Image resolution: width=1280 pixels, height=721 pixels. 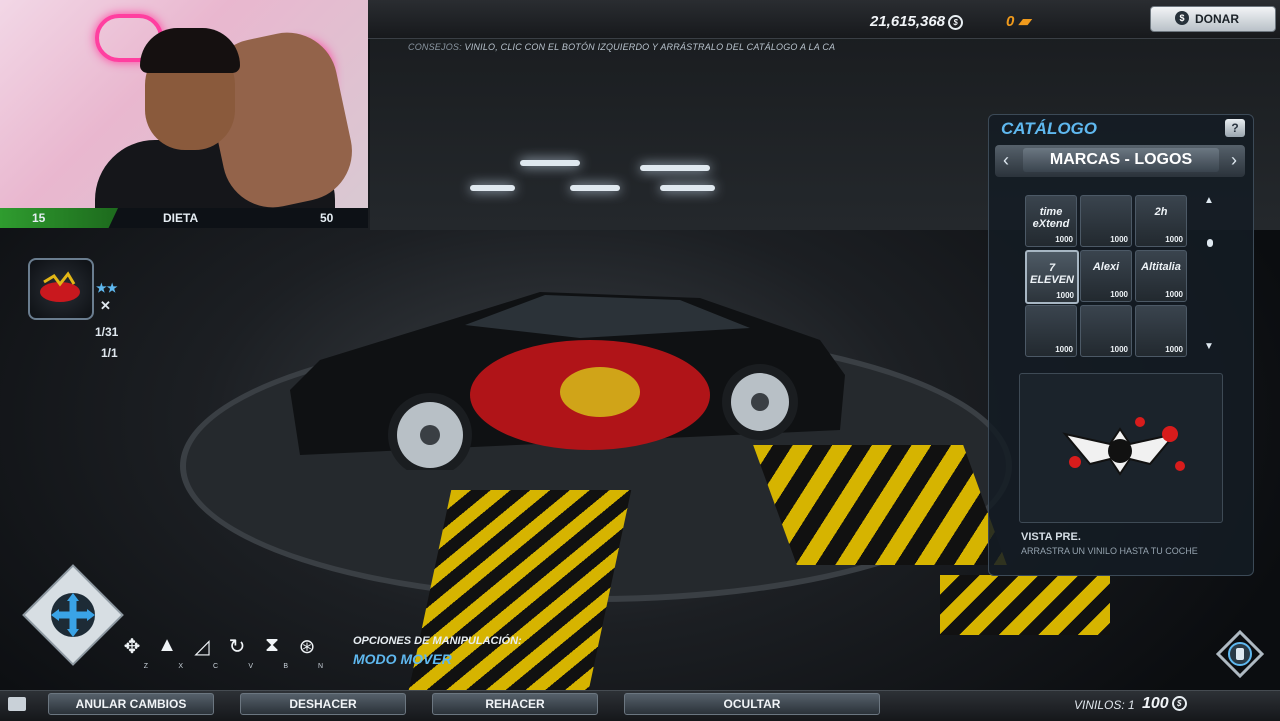 I want to click on diet-bar-label: DIETA, so click(x=181, y=218).